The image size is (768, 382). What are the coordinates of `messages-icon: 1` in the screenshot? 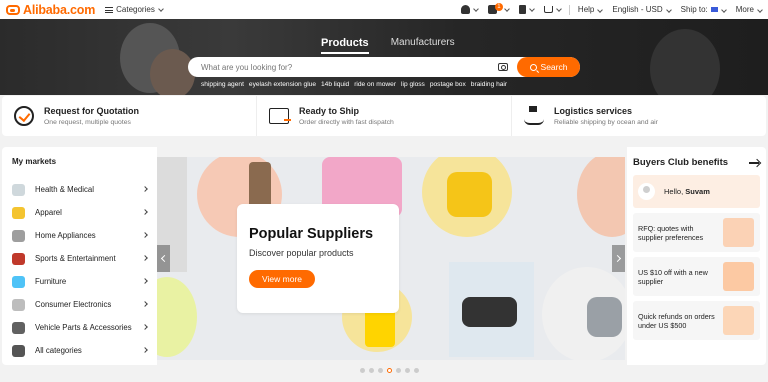 It's located at (495, 8).